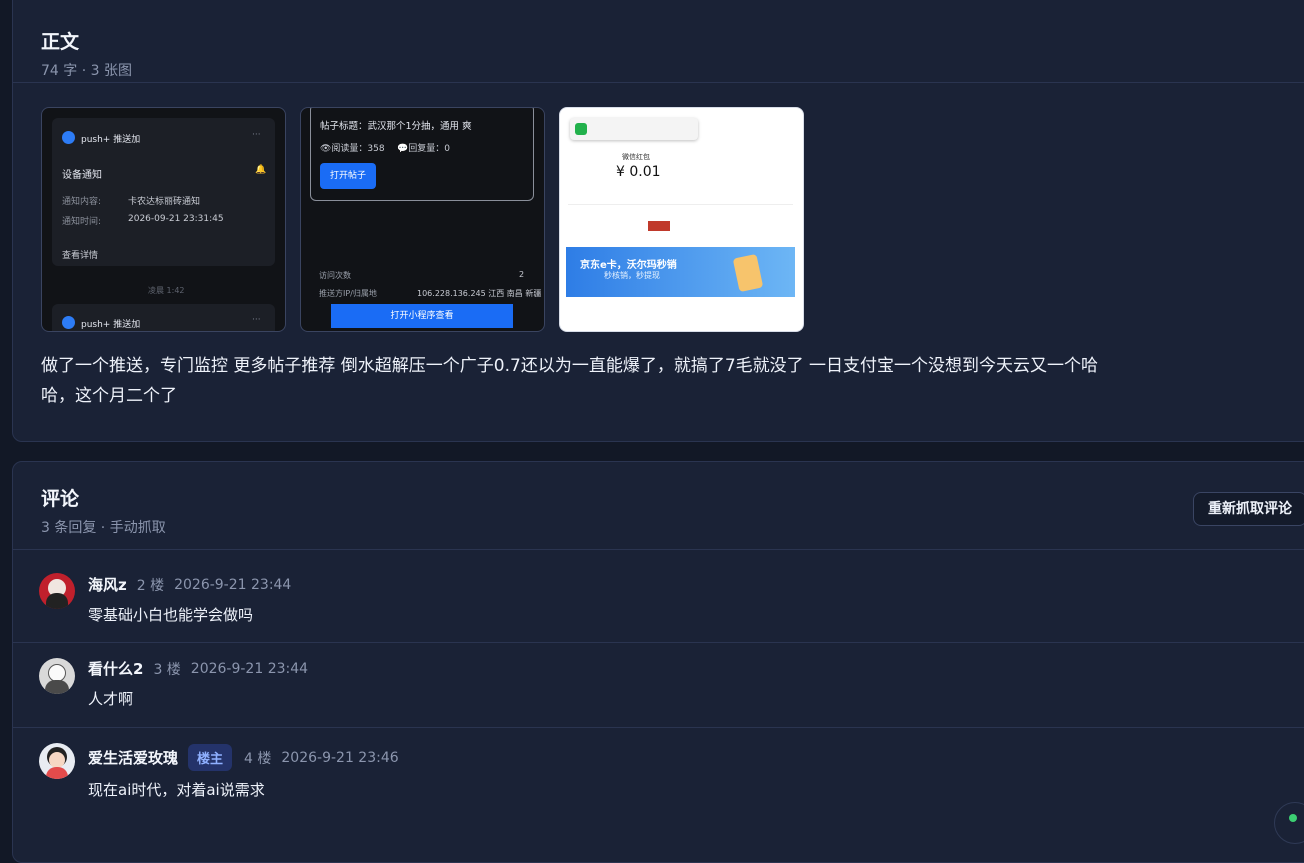 The height and width of the screenshot is (863, 1304). What do you see at coordinates (581, 129) in the screenshot?
I see `wechat-icon` at bounding box center [581, 129].